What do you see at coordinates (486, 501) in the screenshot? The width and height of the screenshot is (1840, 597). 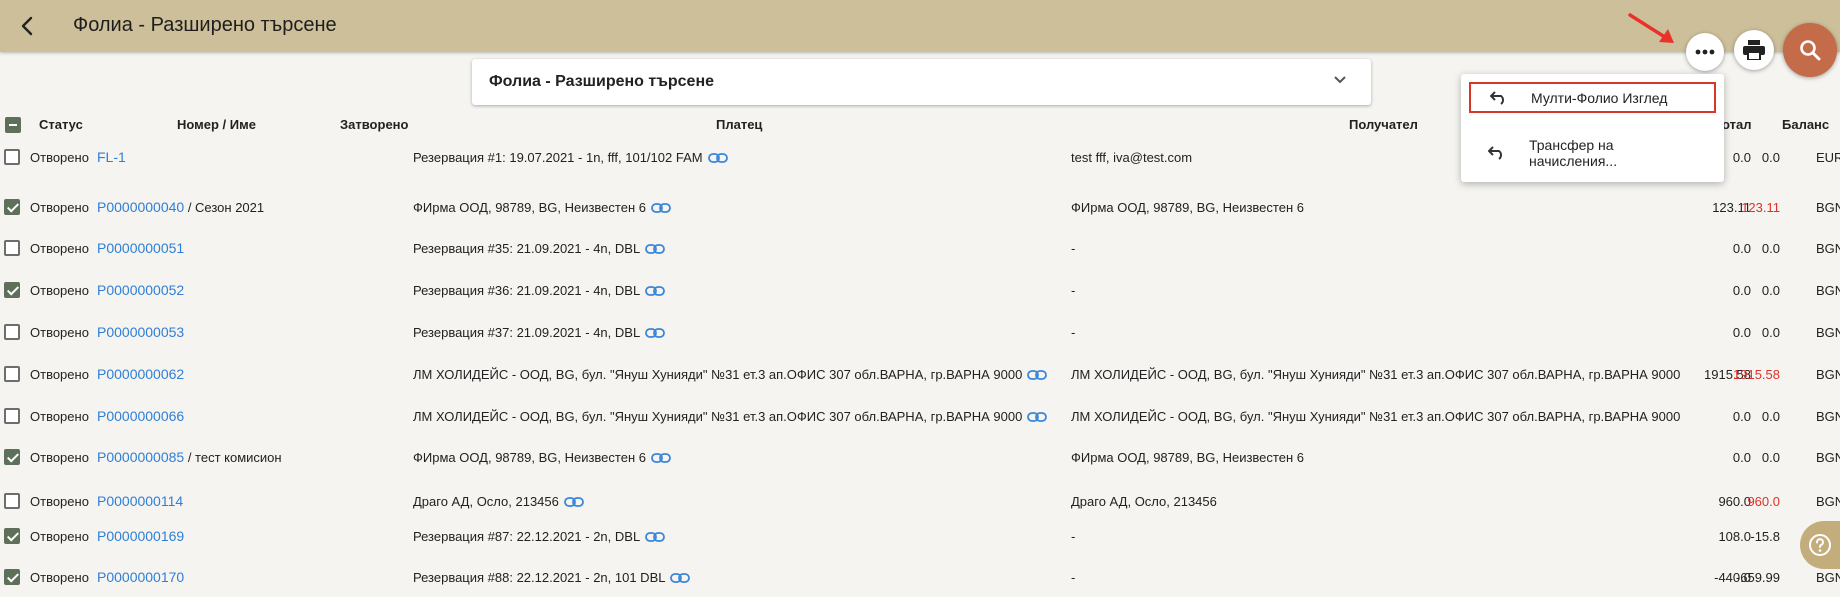 I see `payer-text: Драго АД, Осло, 213456` at bounding box center [486, 501].